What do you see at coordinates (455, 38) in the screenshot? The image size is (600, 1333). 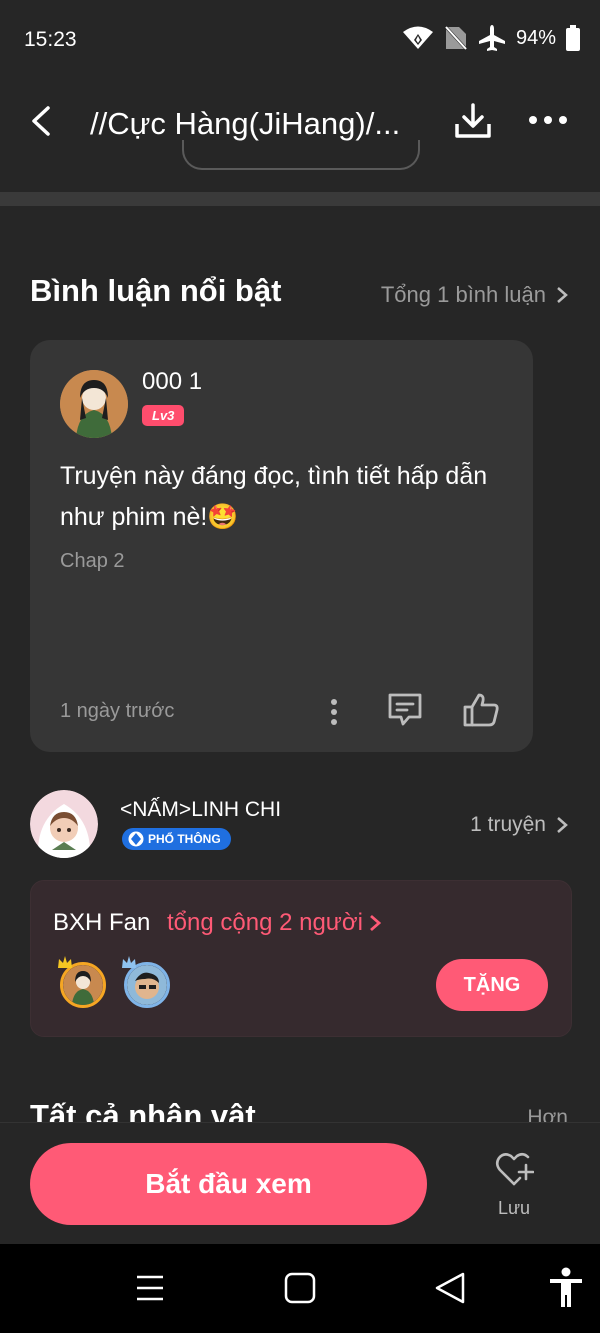 I see `no-sim-icon` at bounding box center [455, 38].